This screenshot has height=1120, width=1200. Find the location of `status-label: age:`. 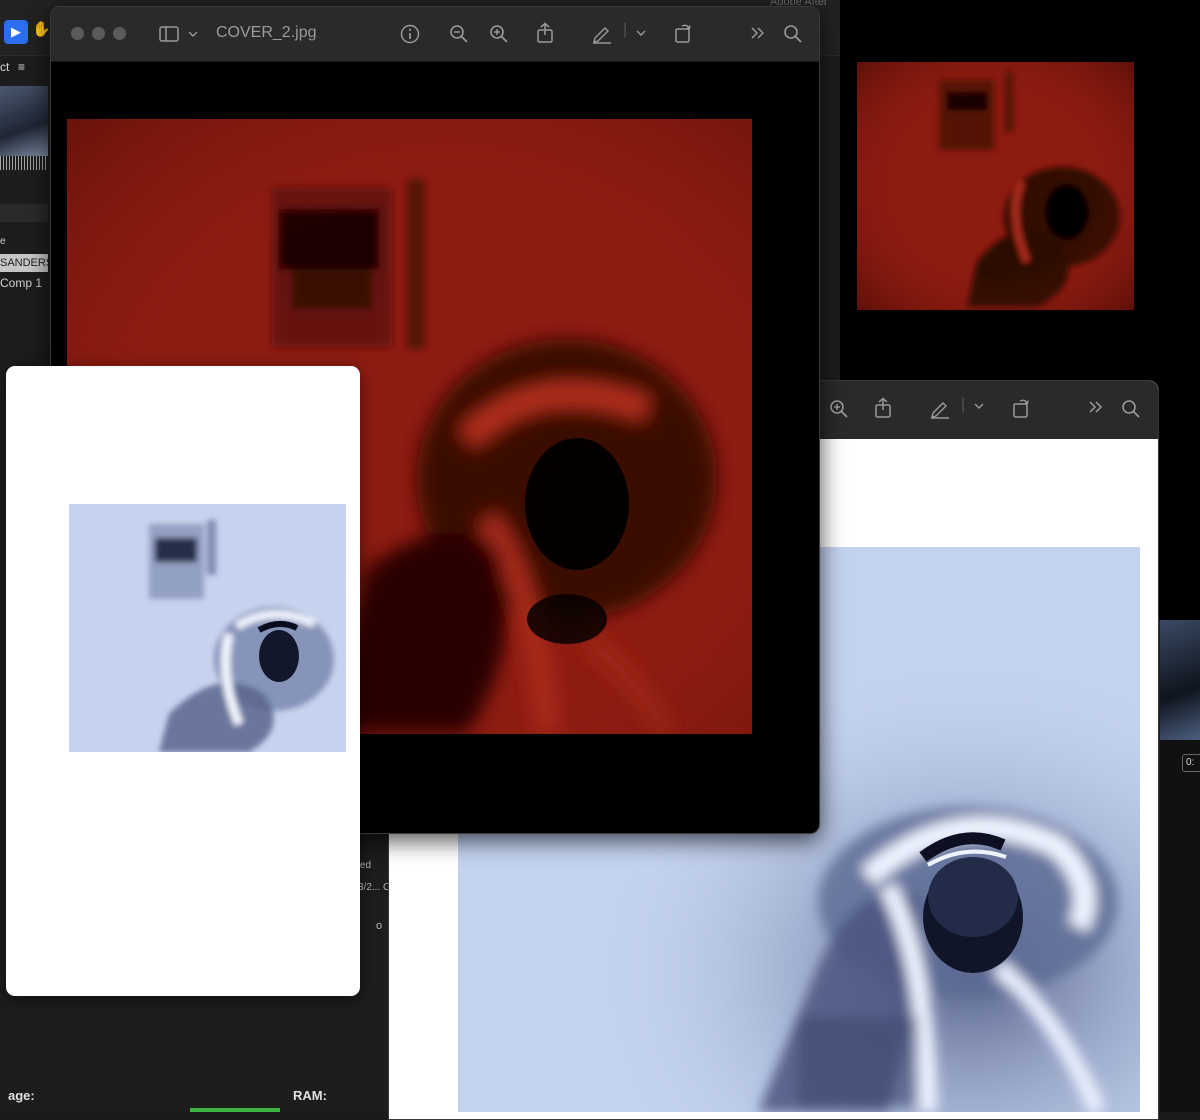

status-label: age: is located at coordinates (21, 1095).